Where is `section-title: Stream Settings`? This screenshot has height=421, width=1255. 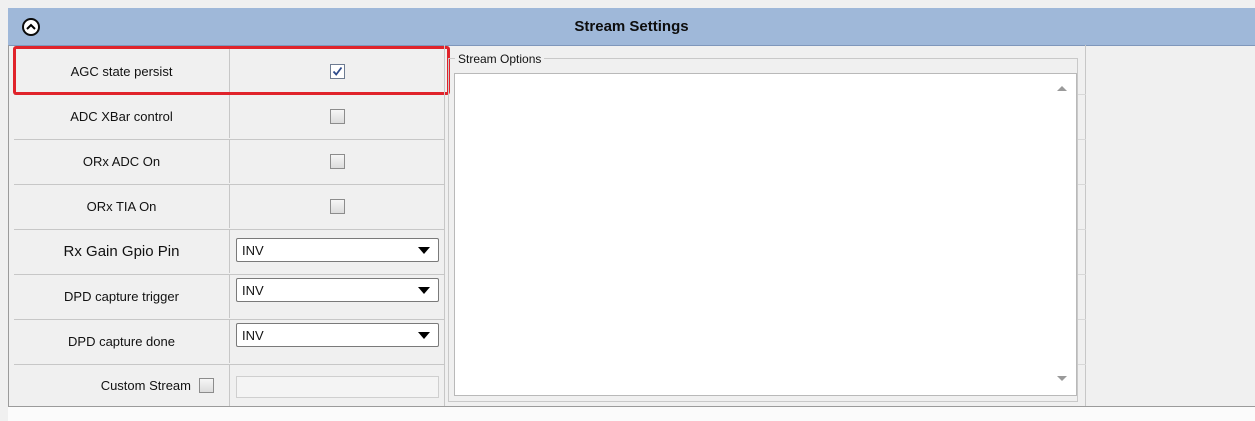 section-title: Stream Settings is located at coordinates (631, 26).